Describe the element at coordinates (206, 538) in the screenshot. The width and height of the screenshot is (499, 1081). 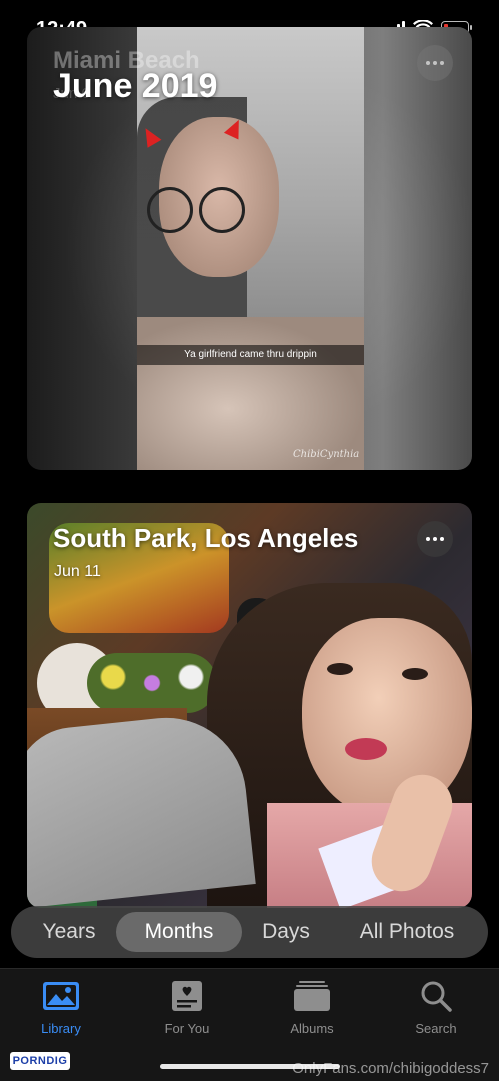
I see `card-title: South Park, Los Angeles` at that location.